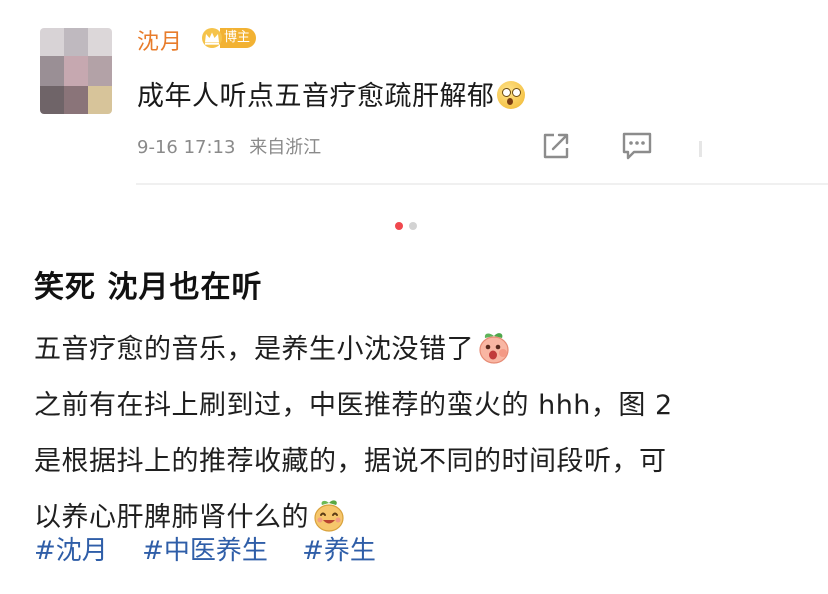 The height and width of the screenshot is (594, 828). I want to click on article-headline: 笑死 沈月也在听, so click(148, 287).